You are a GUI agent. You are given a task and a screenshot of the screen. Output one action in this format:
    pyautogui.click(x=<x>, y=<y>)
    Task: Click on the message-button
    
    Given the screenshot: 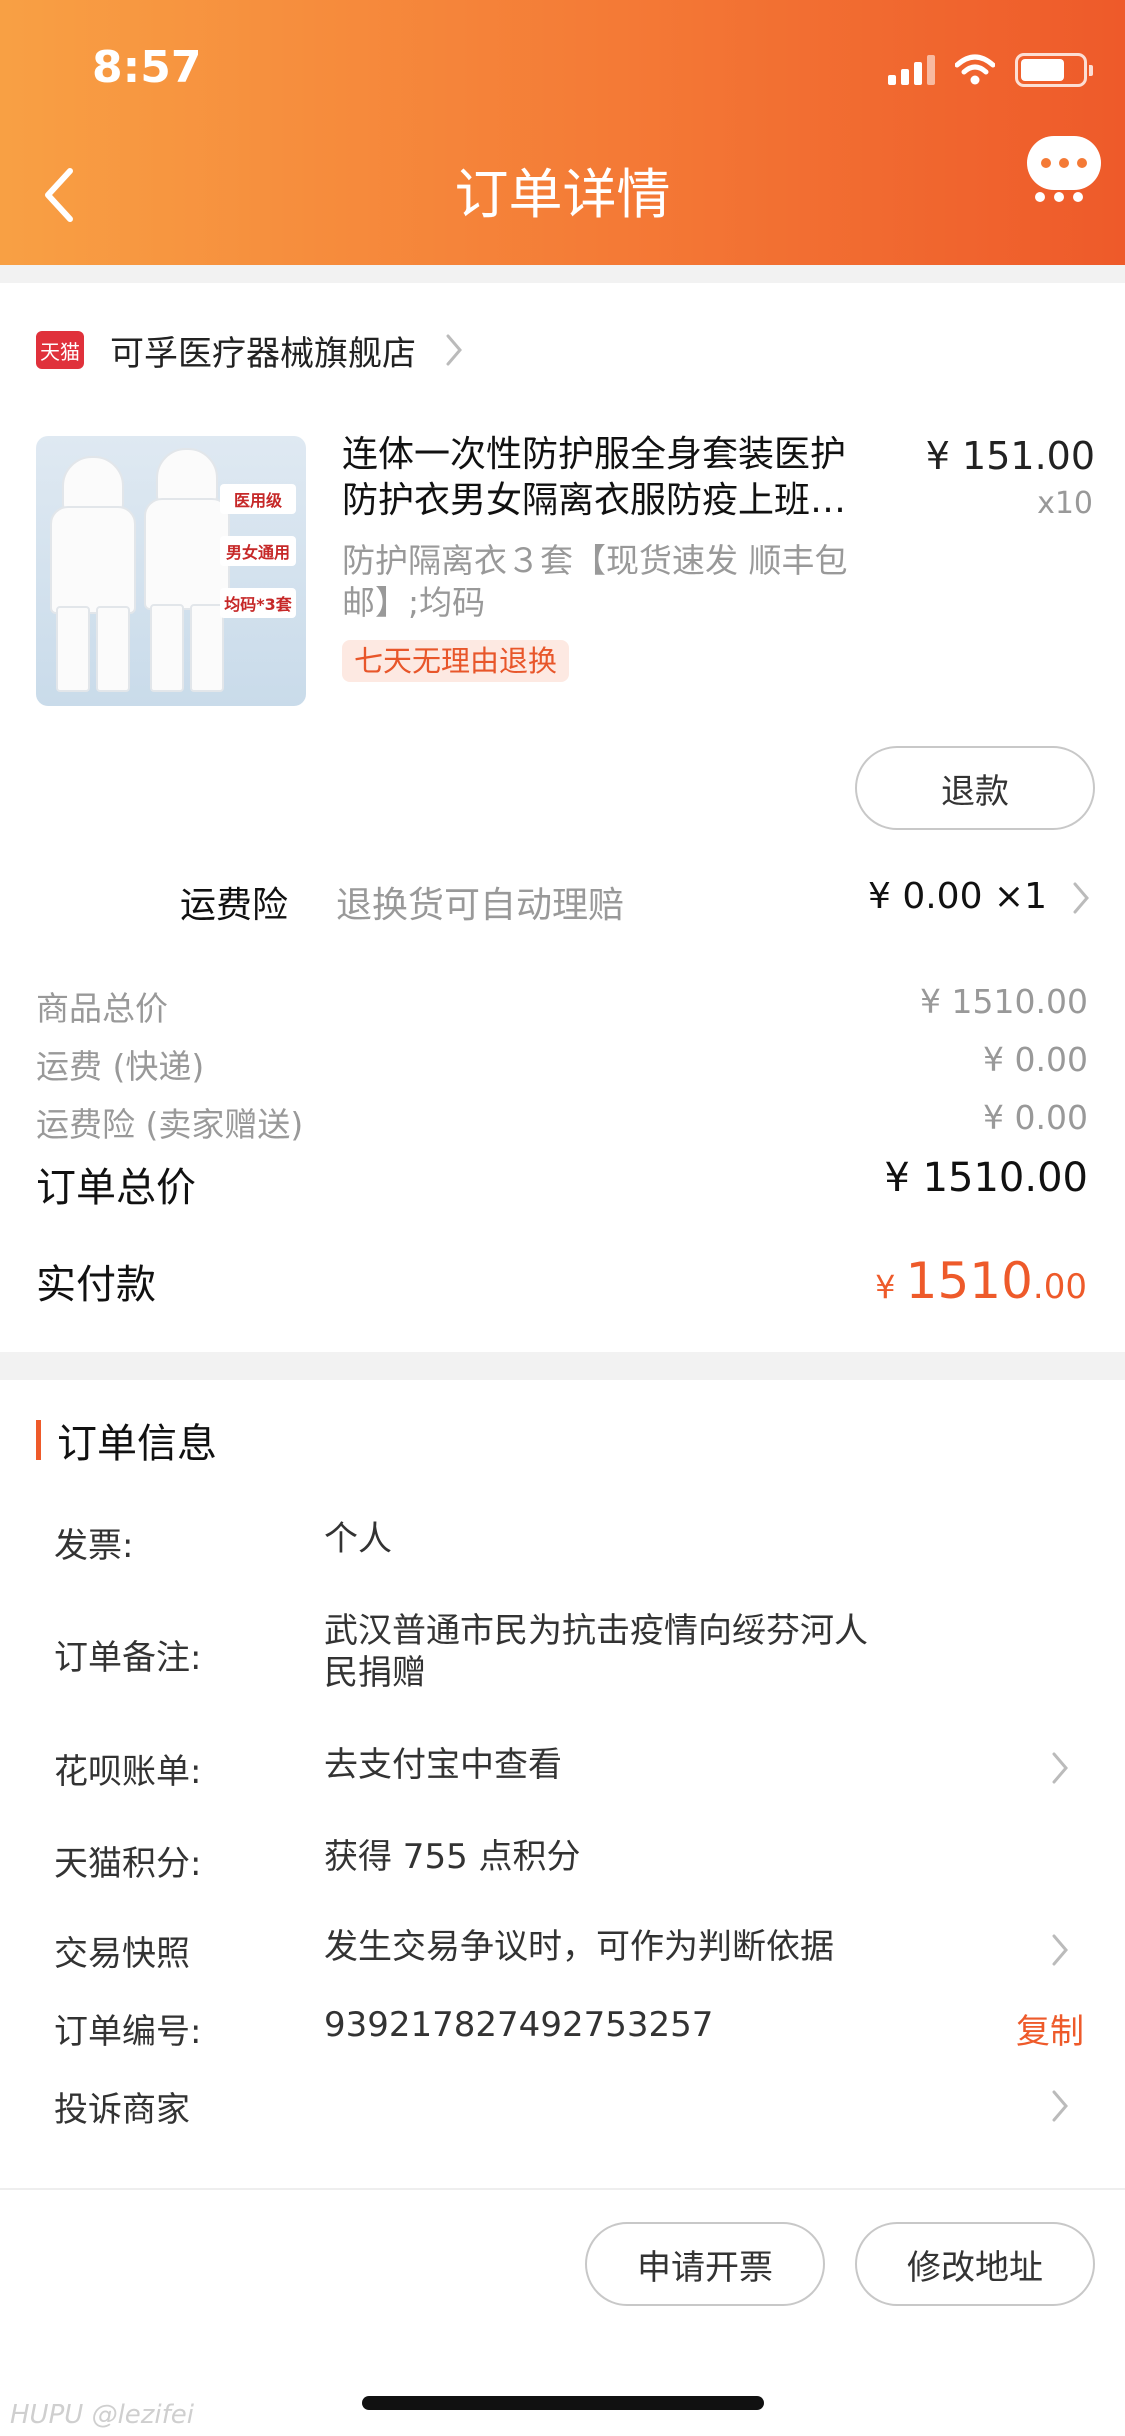 What is the action you would take?
    pyautogui.click(x=1065, y=170)
    